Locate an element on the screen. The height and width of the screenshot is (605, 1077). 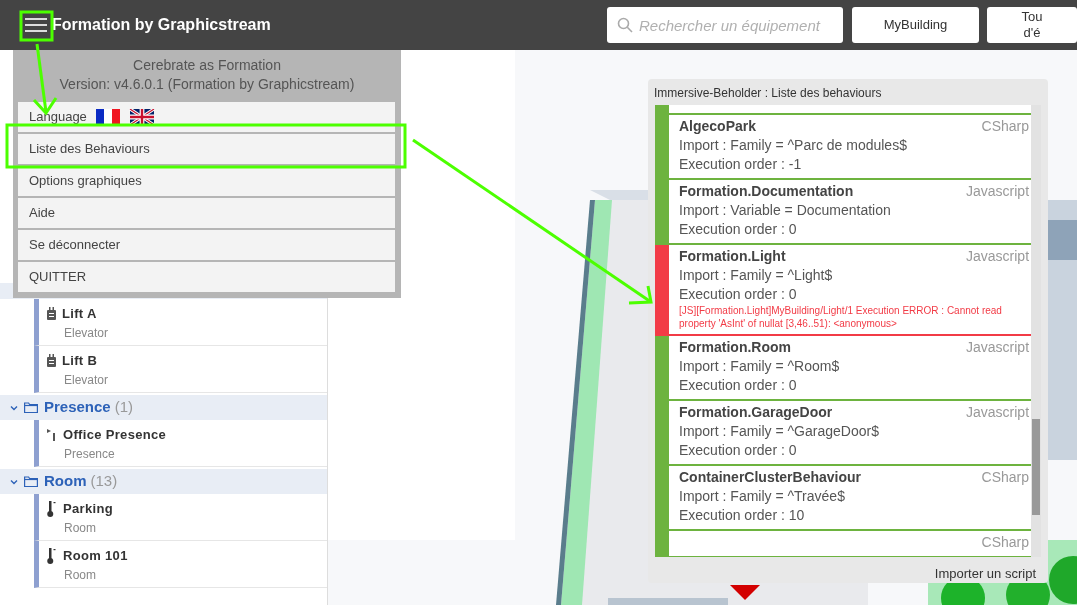
group-header: Room (13) is located at coordinates (163, 481).